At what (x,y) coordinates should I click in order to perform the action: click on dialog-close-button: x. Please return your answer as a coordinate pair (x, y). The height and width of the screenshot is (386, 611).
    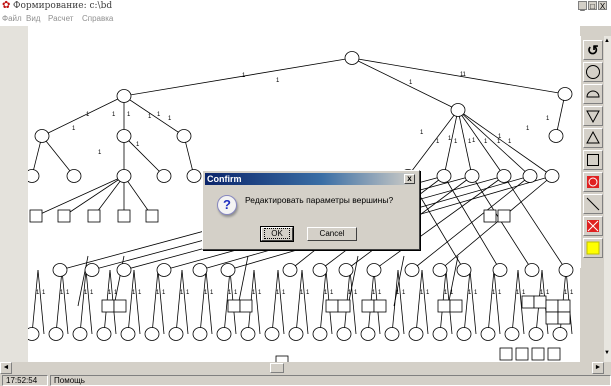
    Looking at the image, I should click on (409, 179).